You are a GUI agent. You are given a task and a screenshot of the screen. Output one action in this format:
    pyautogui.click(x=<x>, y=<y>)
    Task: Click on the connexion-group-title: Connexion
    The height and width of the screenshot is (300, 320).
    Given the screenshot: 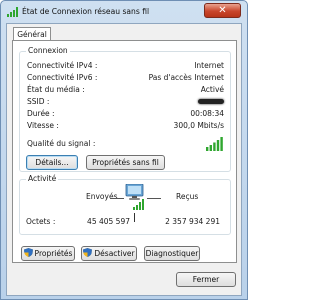 What is the action you would take?
    pyautogui.click(x=48, y=50)
    